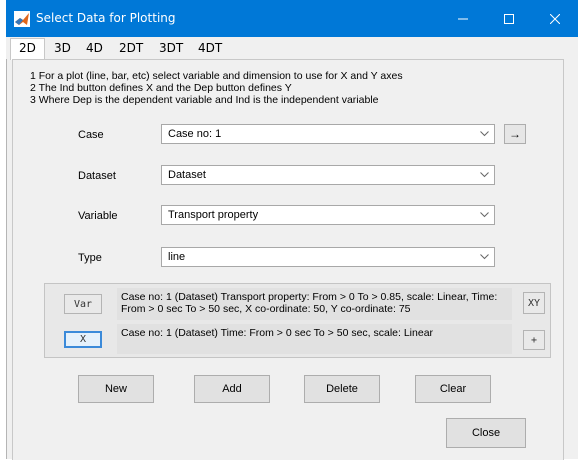 This screenshot has width=578, height=460. What do you see at coordinates (328, 134) in the screenshot?
I see `case-dropdown: Case no: 1` at bounding box center [328, 134].